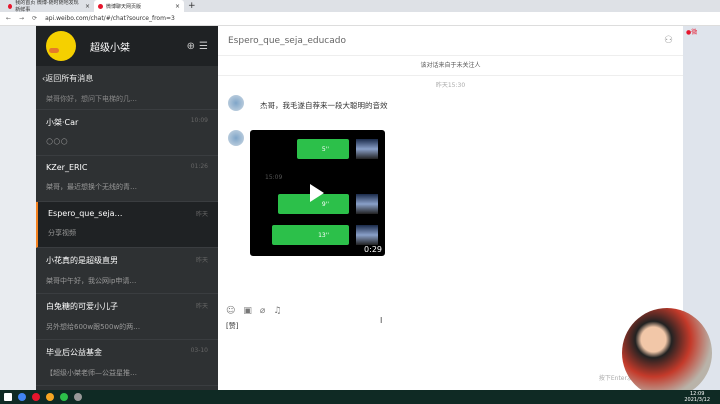  What do you see at coordinates (67, 167) in the screenshot?
I see `conversation-name: KZer_ERIC` at bounding box center [67, 167].